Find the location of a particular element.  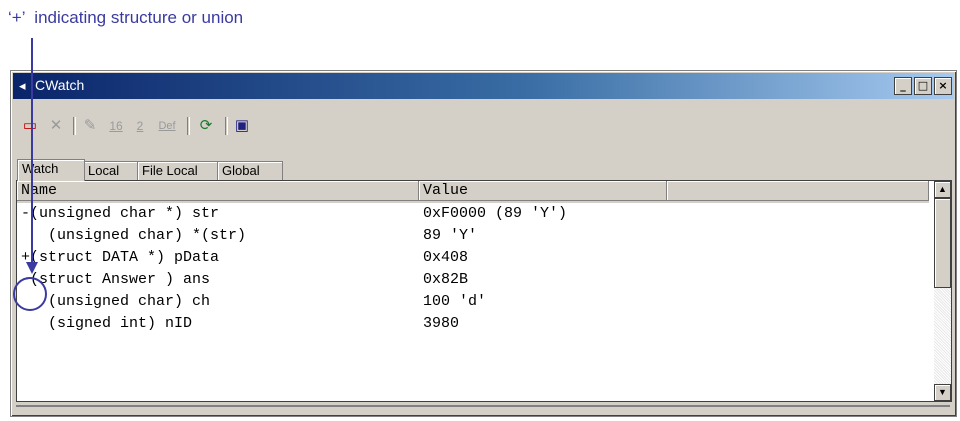

status-divider is located at coordinates (483, 409).